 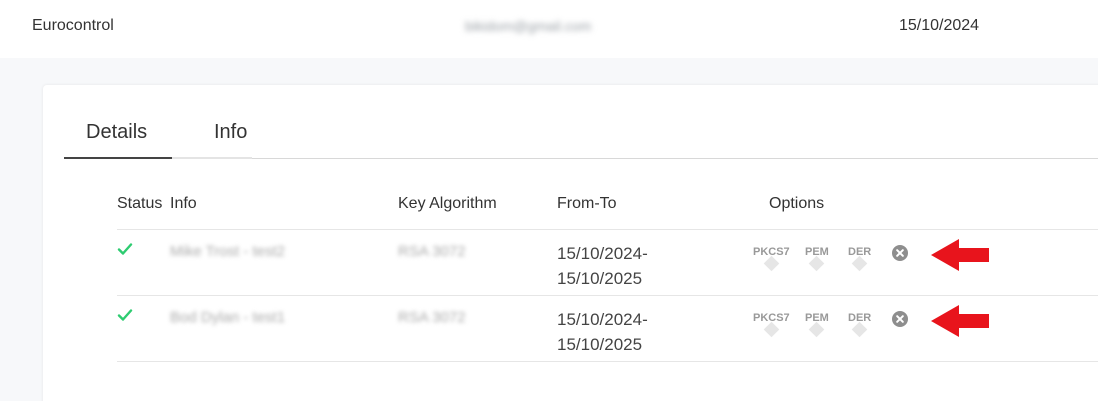 I want to click on column-header-options: Options, so click(x=797, y=203).